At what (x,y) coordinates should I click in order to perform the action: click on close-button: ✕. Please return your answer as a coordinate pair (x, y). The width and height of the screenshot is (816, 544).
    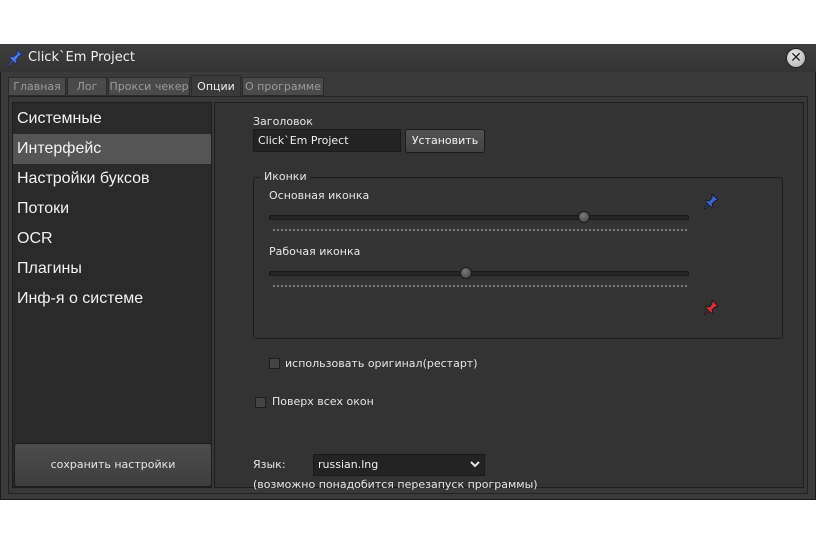
    Looking at the image, I should click on (796, 58).